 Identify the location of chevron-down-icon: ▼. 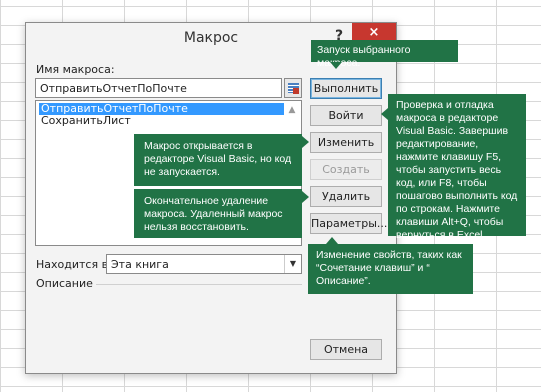
(292, 264).